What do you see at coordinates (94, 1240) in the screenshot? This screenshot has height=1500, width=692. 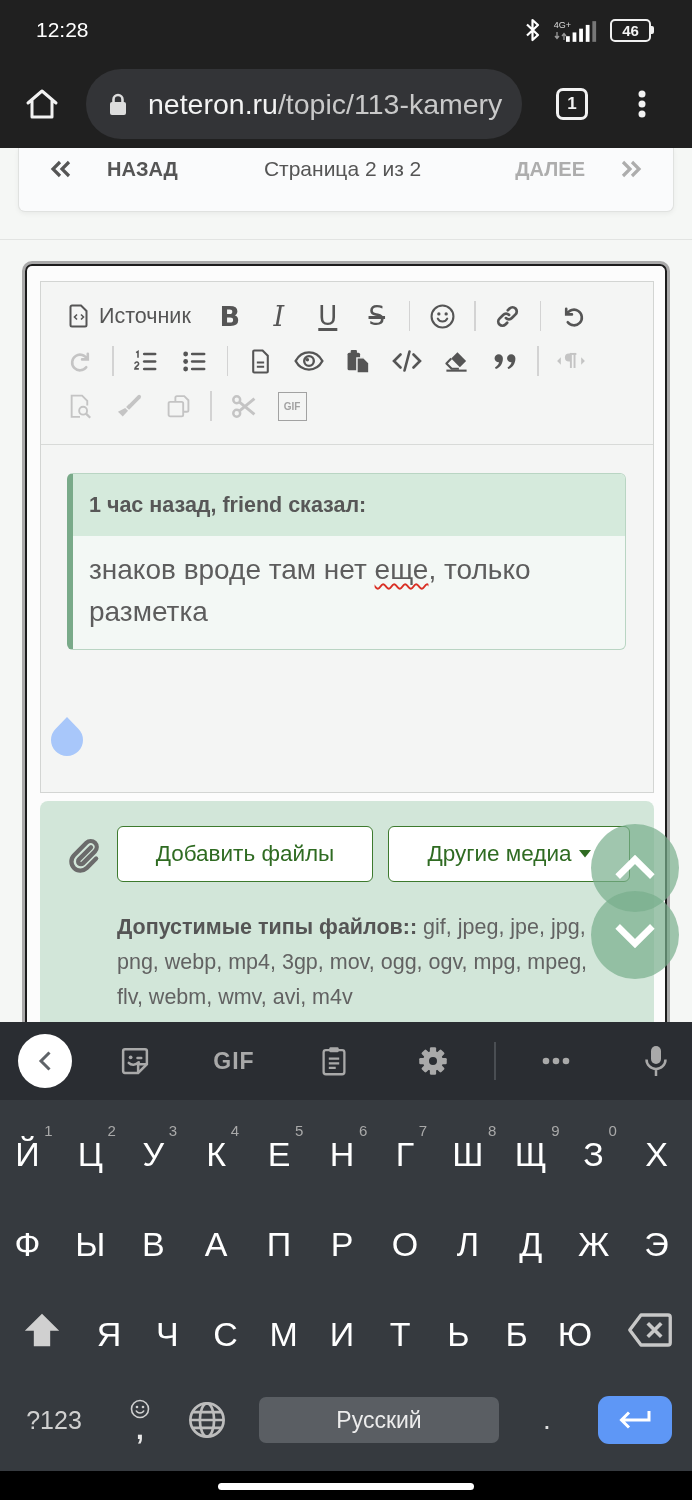 I see `letter-key: Ы` at bounding box center [94, 1240].